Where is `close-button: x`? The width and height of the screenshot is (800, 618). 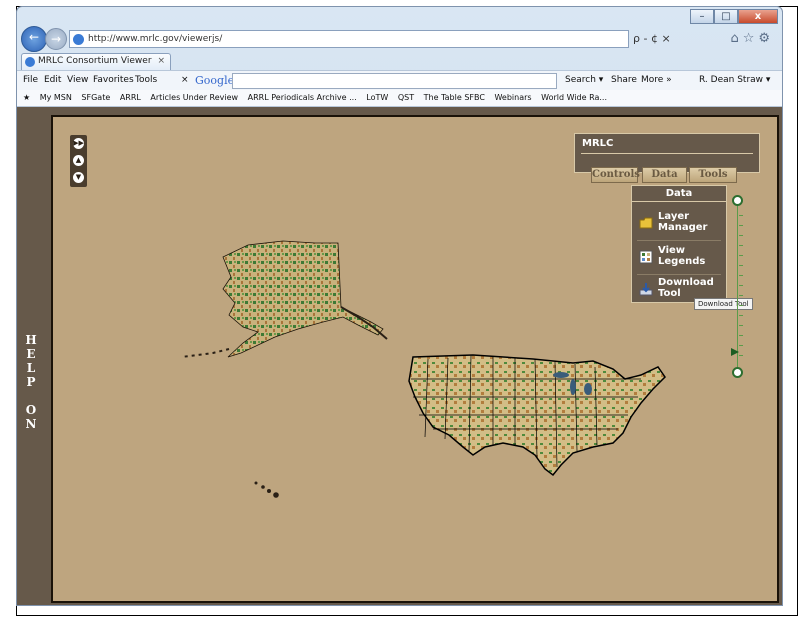 close-button: x is located at coordinates (758, 16).